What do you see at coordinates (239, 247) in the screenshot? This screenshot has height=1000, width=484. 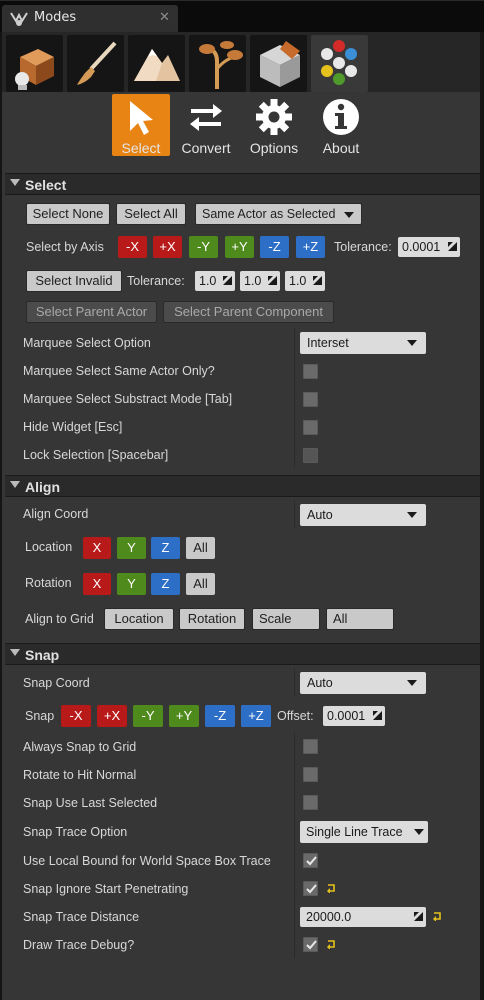 I see `select-axis-pos-y-button: +Y` at bounding box center [239, 247].